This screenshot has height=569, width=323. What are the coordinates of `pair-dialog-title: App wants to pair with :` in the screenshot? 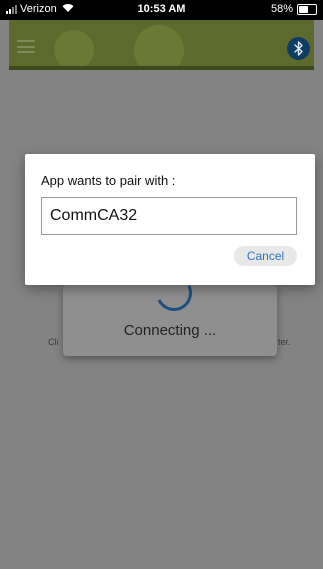 It's located at (108, 180).